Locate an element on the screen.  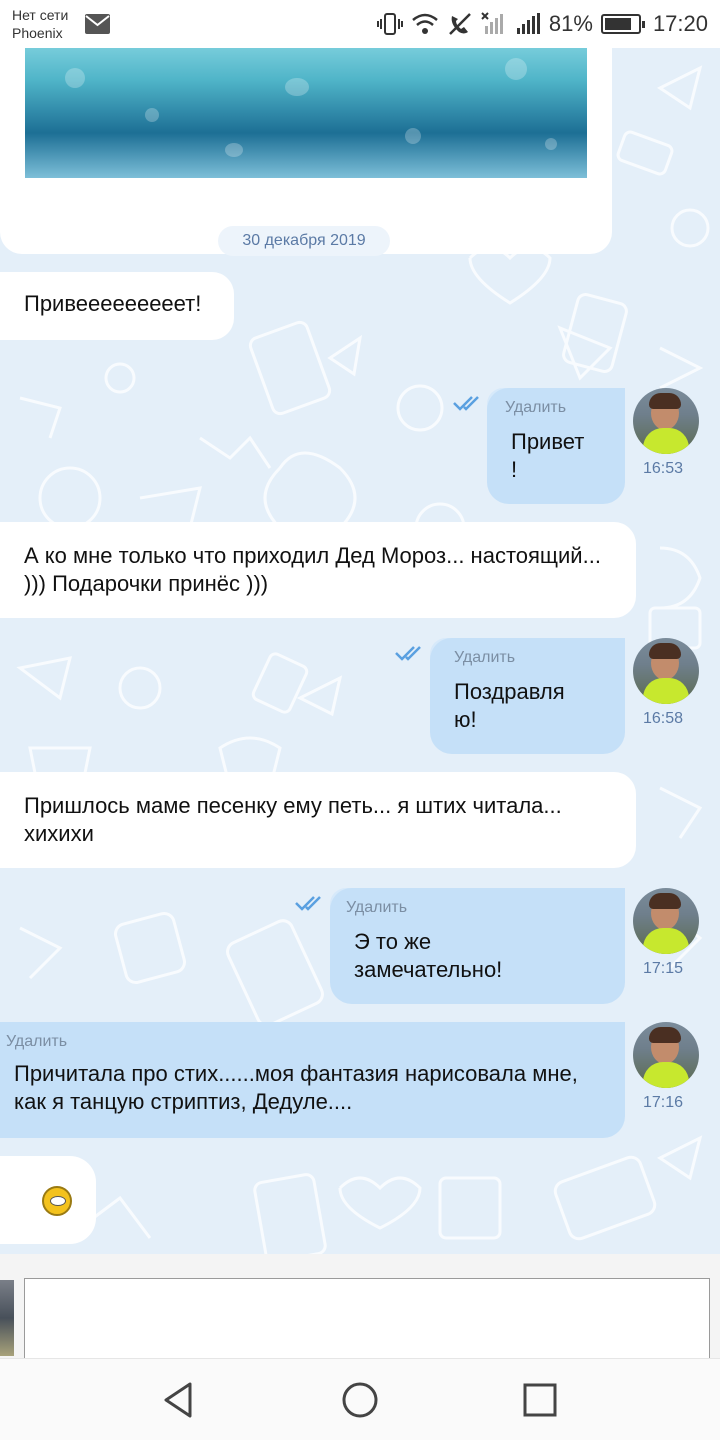
recents-icon is located at coordinates (540, 1400).